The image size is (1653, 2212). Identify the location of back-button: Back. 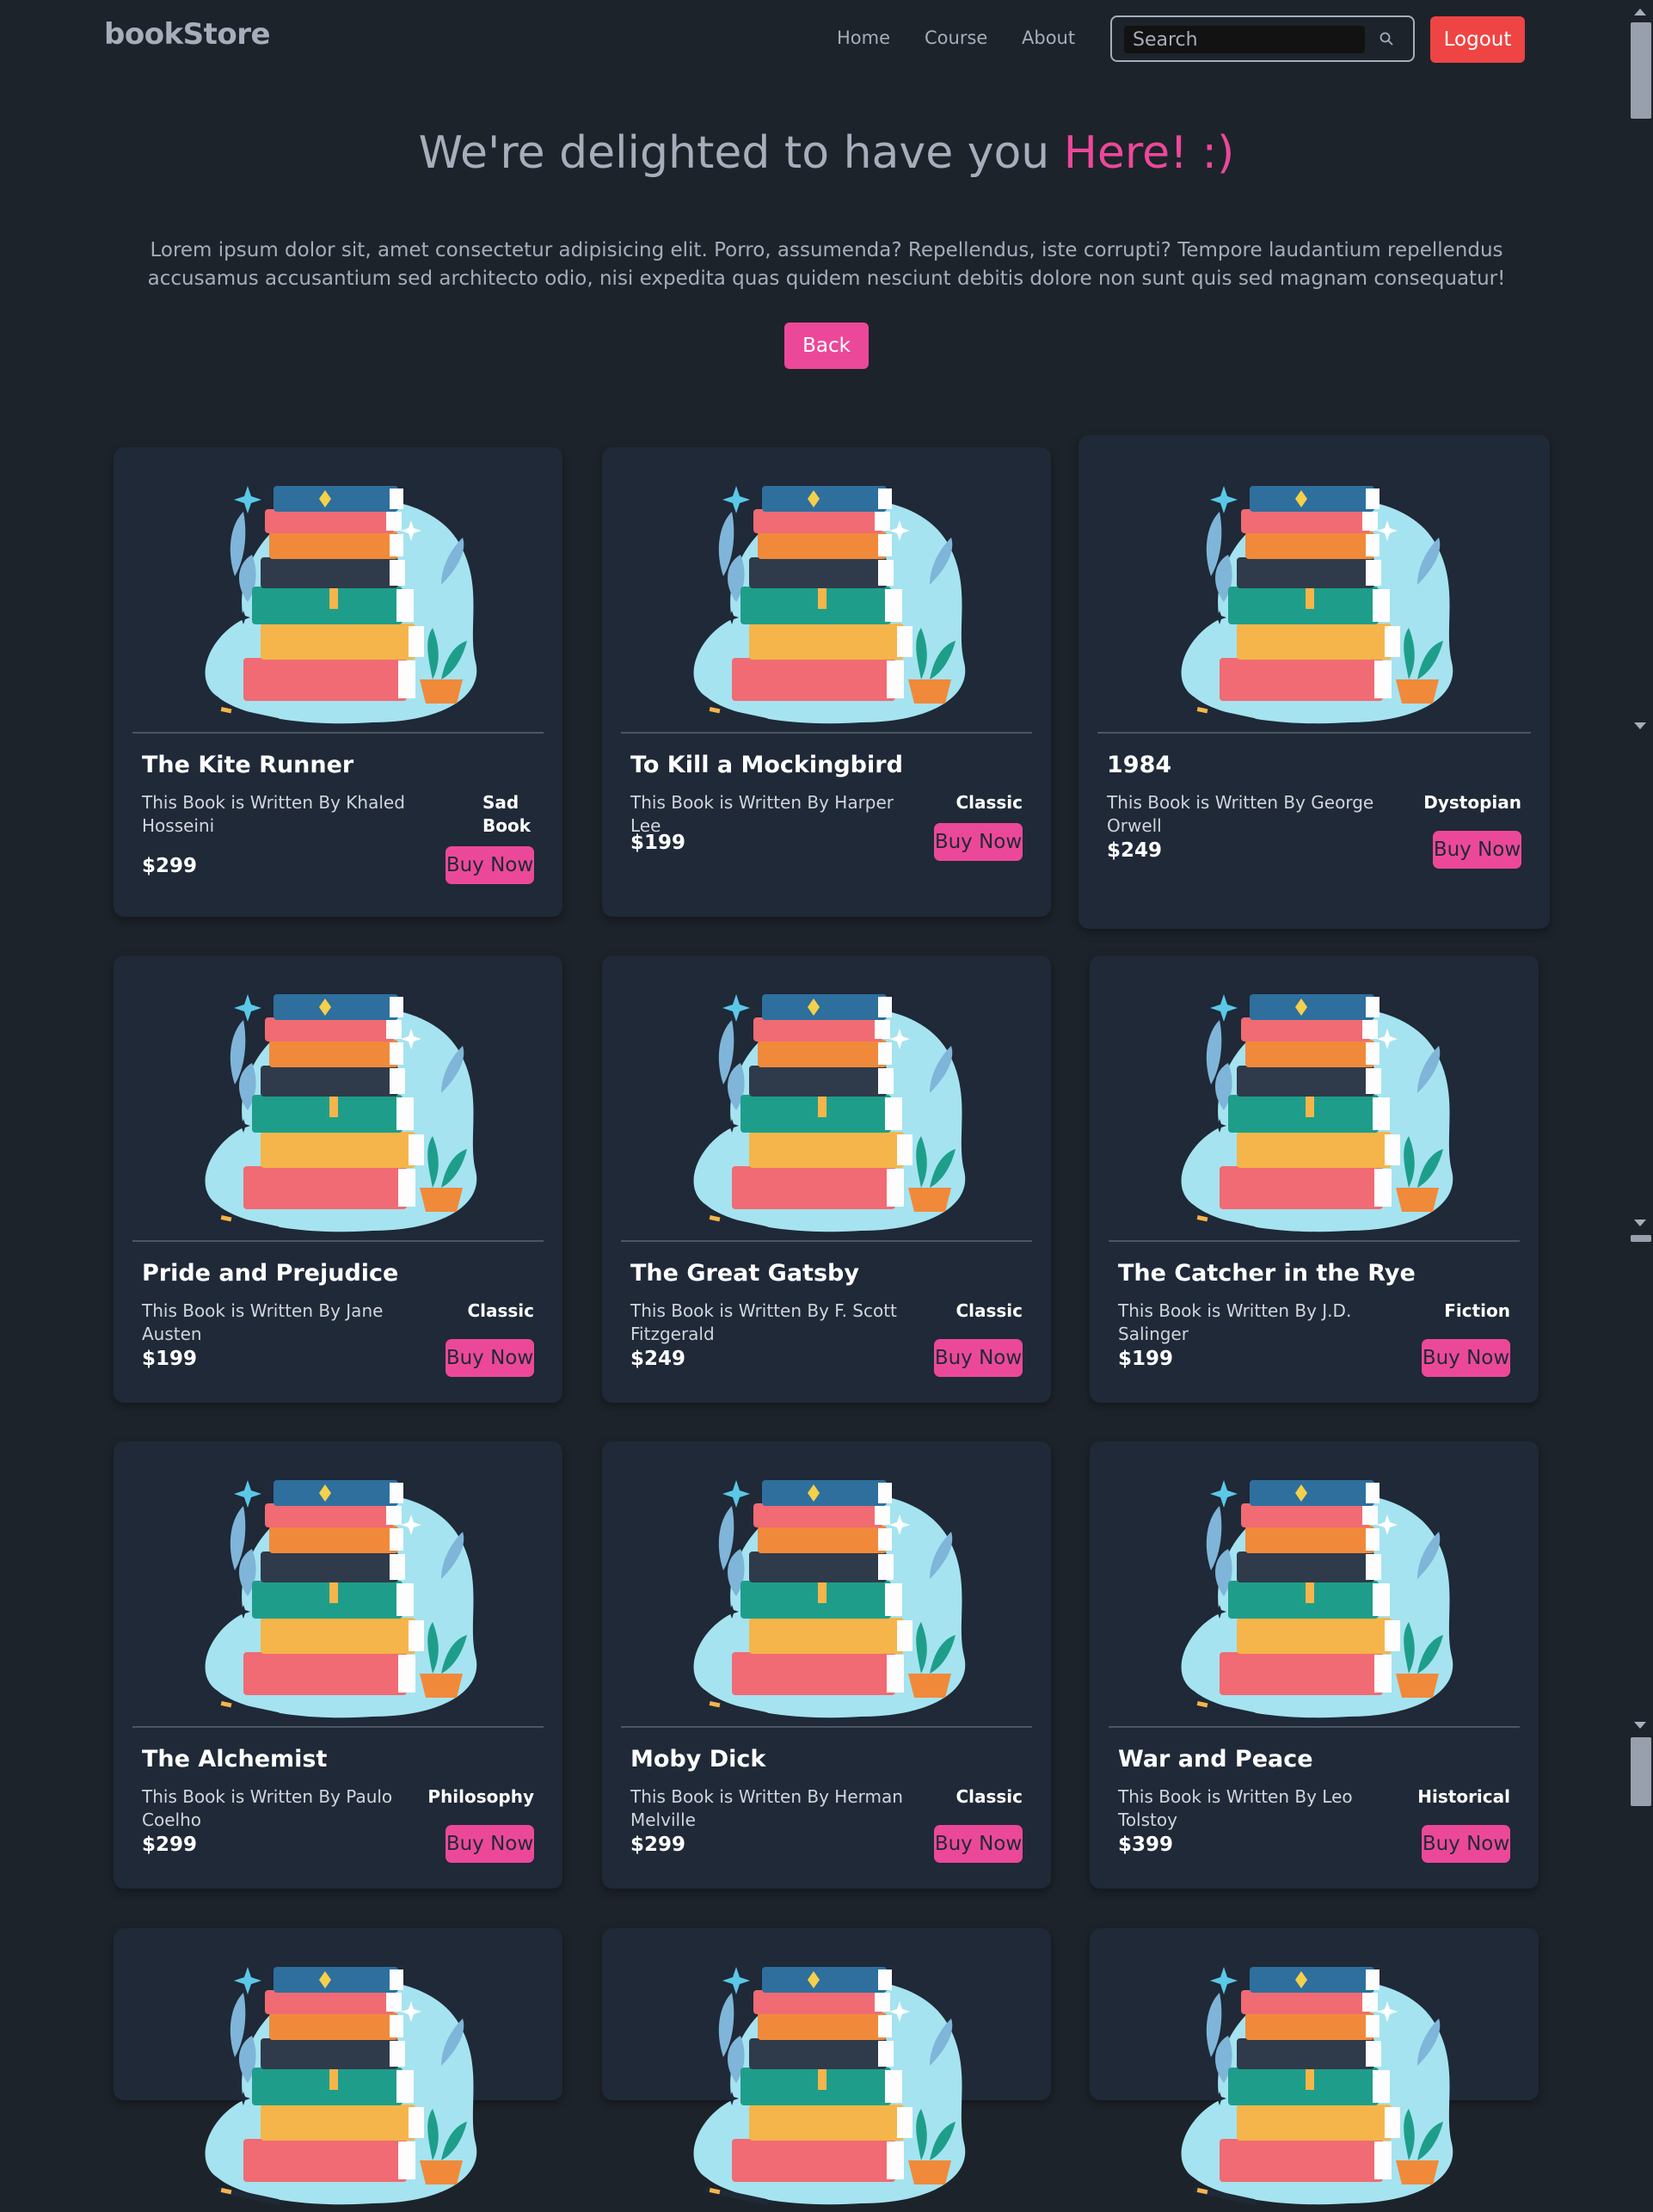
(826, 346).